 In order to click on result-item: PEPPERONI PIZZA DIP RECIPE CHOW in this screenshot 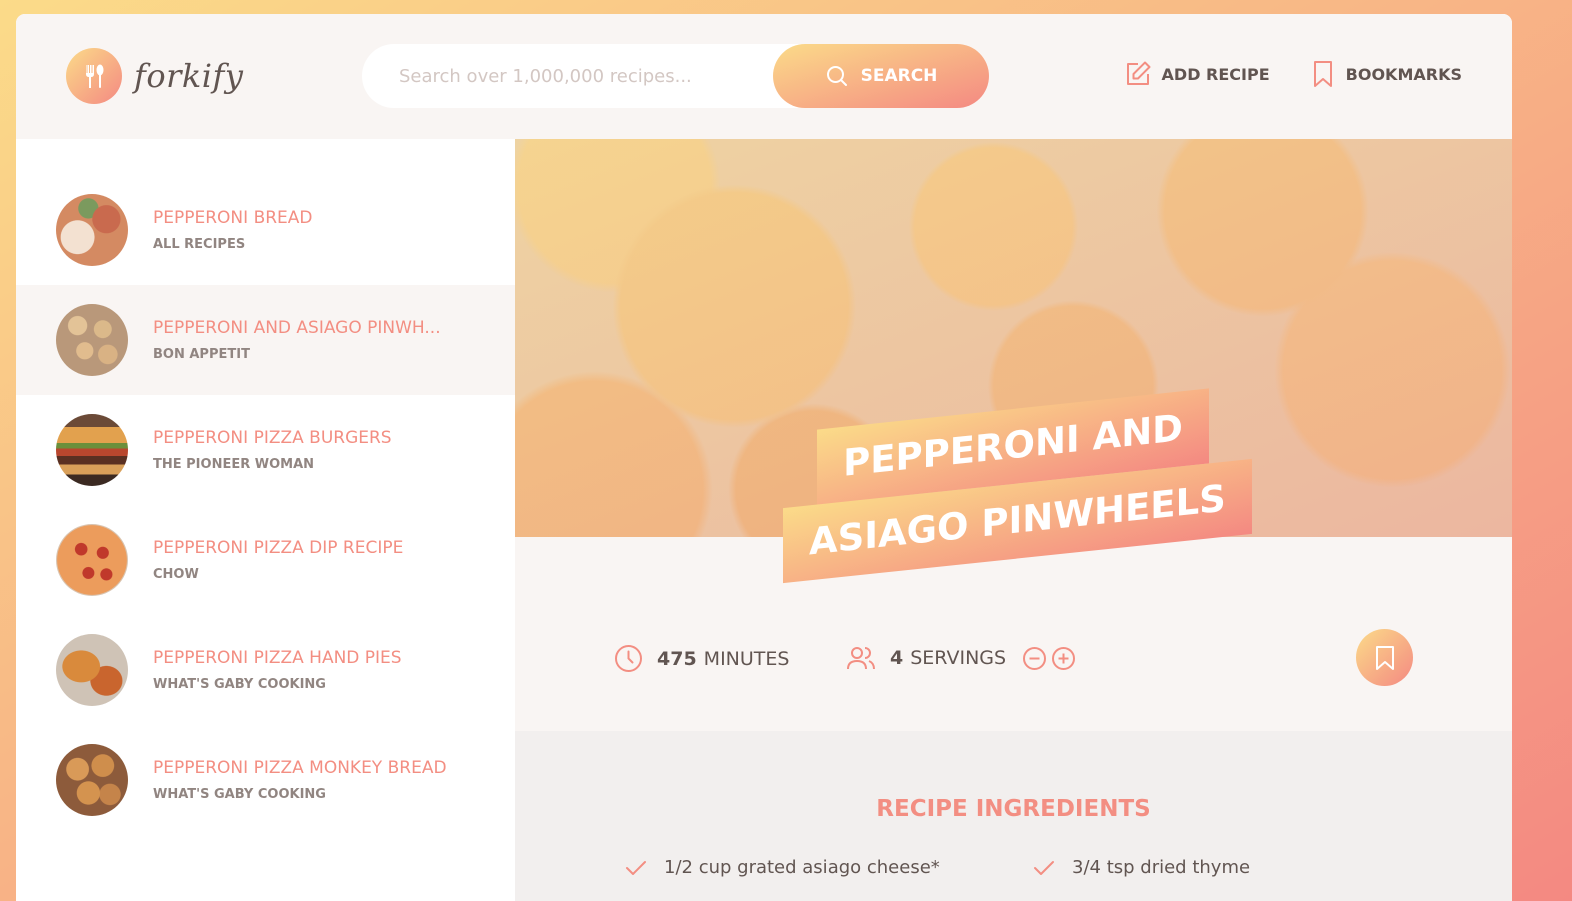, I will do `click(265, 560)`.